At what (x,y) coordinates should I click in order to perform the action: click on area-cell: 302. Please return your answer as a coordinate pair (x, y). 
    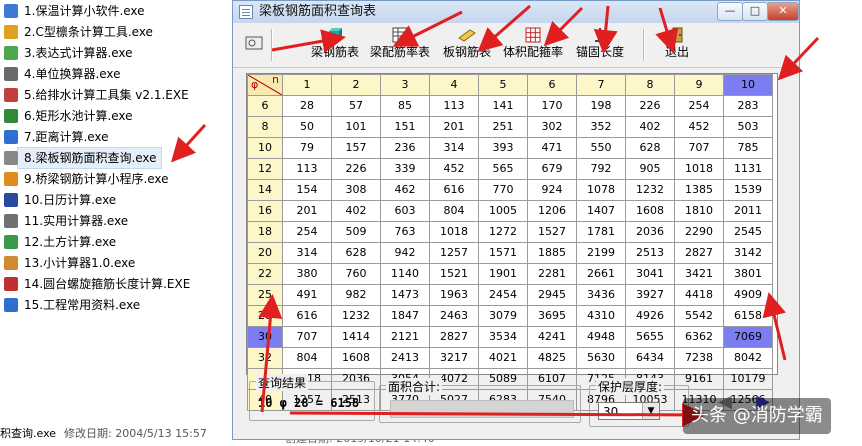
    Looking at the image, I should click on (552, 127).